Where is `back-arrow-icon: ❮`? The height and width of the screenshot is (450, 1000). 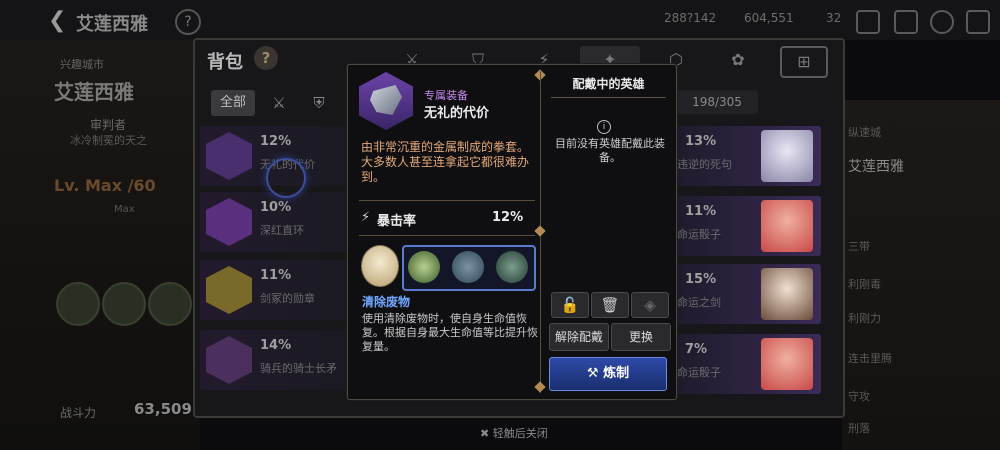
back-arrow-icon: ❮ is located at coordinates (57, 20).